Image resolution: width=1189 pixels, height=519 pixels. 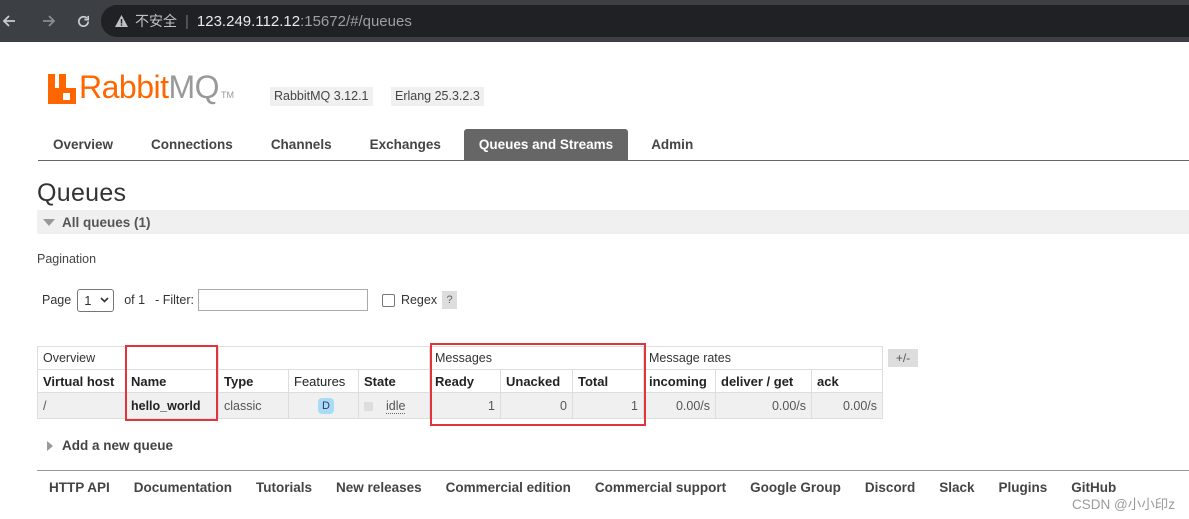 I want to click on footer-http-api: HTTP API, so click(x=79, y=487).